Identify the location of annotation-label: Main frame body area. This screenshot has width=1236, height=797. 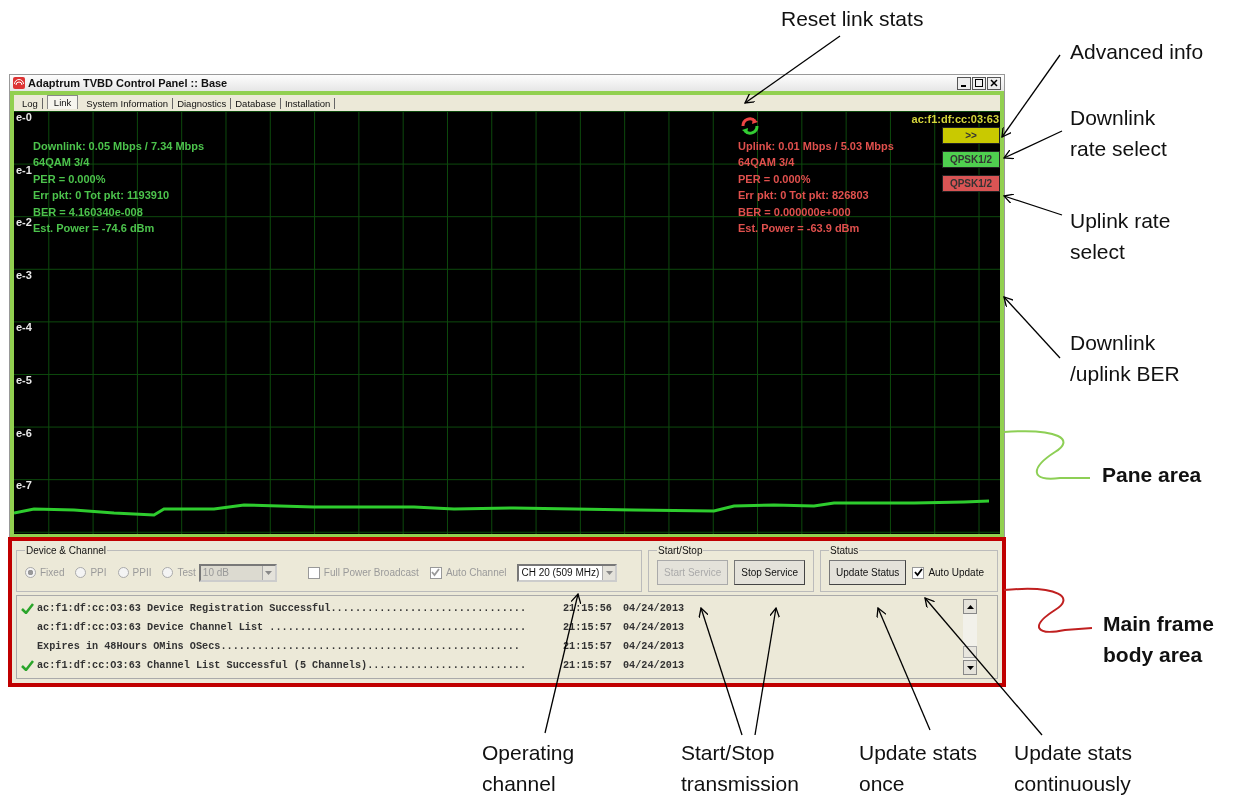
(1158, 639).